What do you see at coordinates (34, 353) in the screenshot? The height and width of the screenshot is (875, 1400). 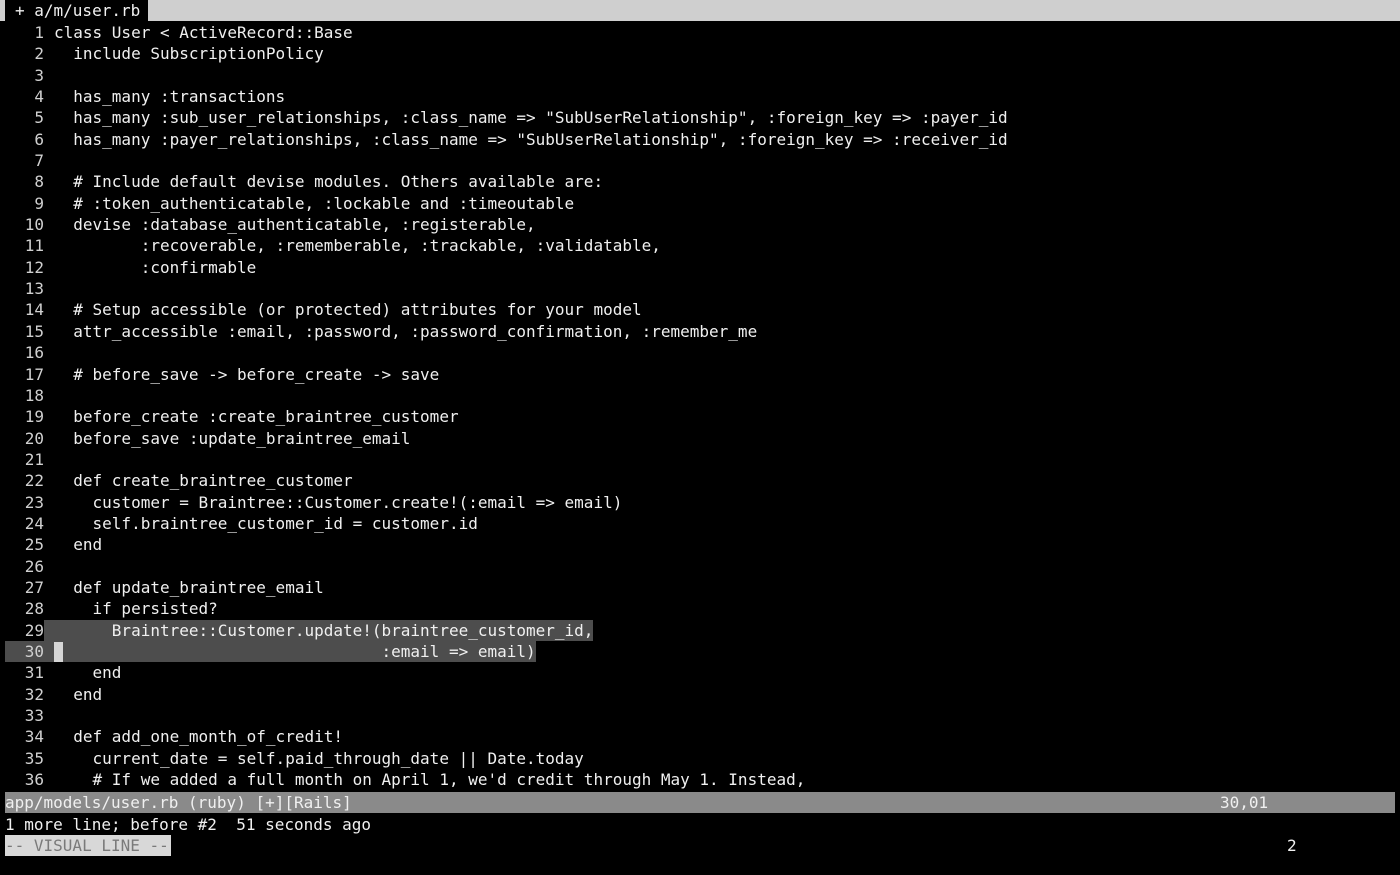 I see `line-number: 16` at bounding box center [34, 353].